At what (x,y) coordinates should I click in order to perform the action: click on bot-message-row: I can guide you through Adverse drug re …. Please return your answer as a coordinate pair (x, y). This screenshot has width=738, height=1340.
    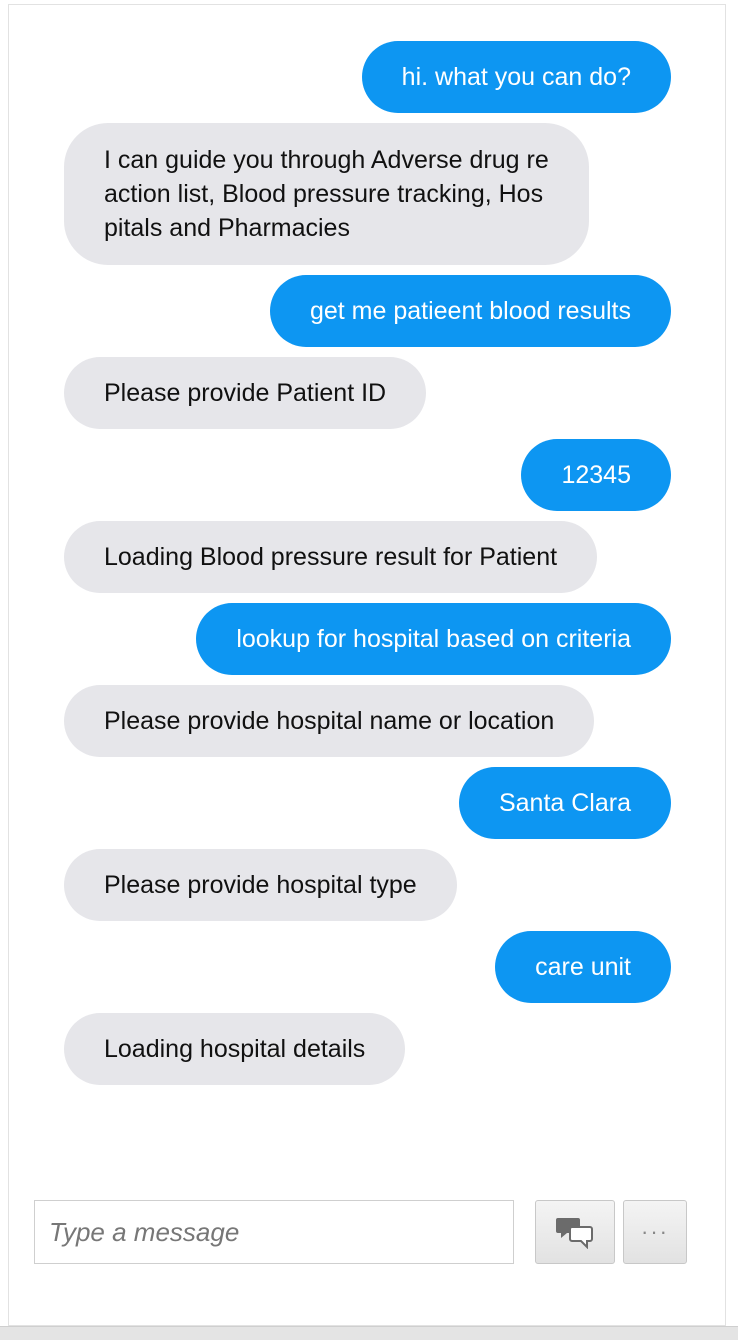
    Looking at the image, I should click on (367, 194).